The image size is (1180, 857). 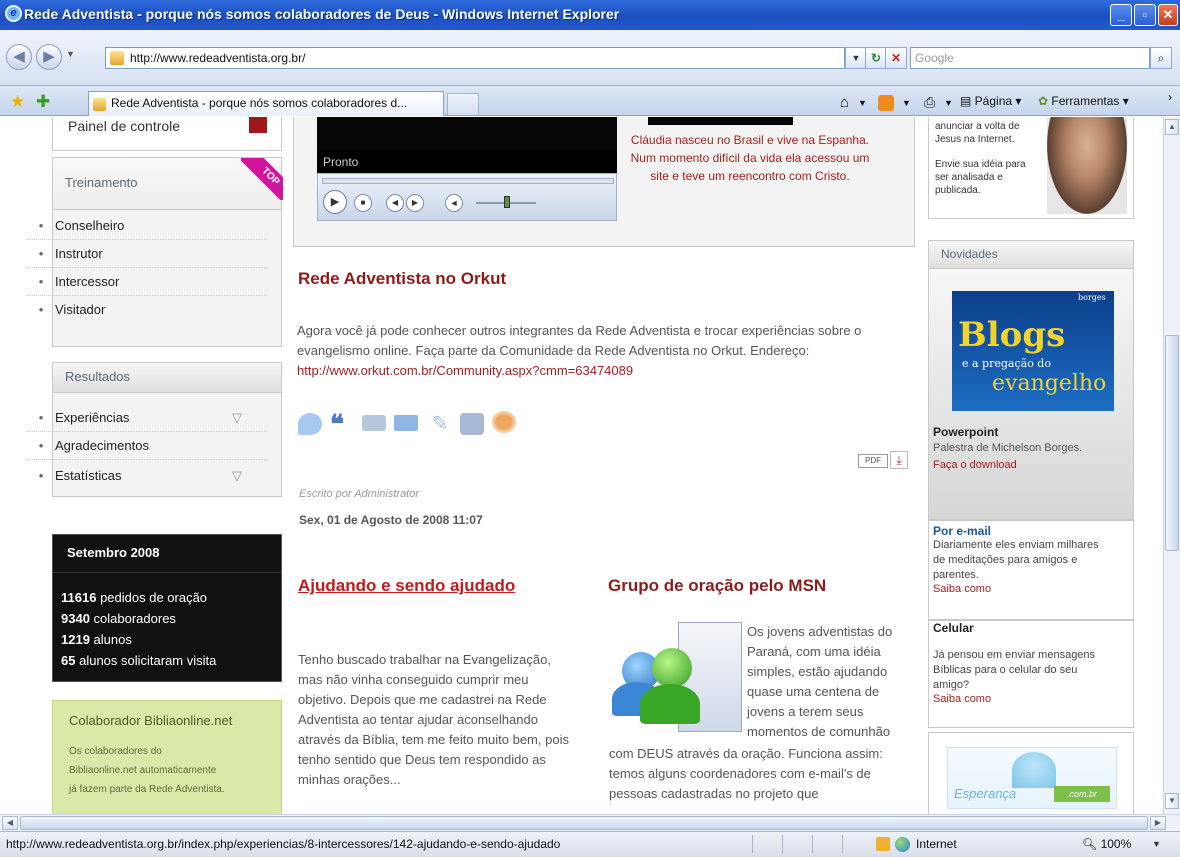 I want to click on page-menu-label: Página, so click(x=993, y=101).